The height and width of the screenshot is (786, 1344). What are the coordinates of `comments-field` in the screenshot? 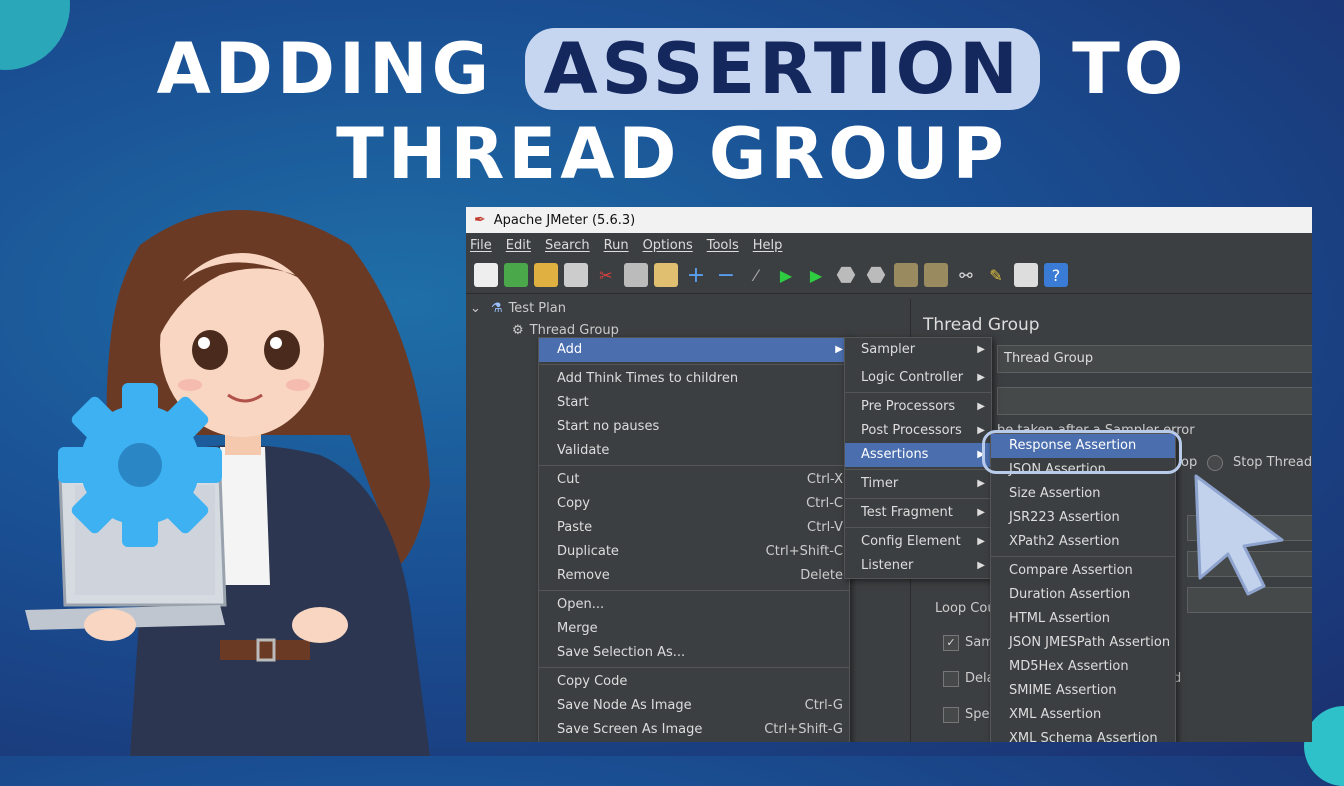 It's located at (1154, 401).